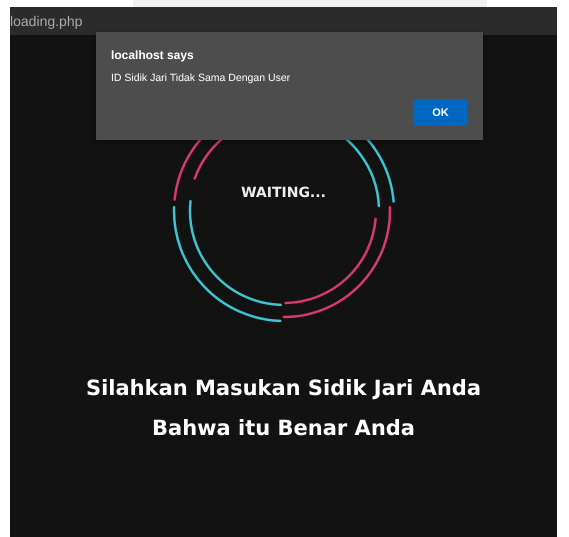 This screenshot has width=569, height=537. I want to click on ok-button: OK, so click(440, 112).